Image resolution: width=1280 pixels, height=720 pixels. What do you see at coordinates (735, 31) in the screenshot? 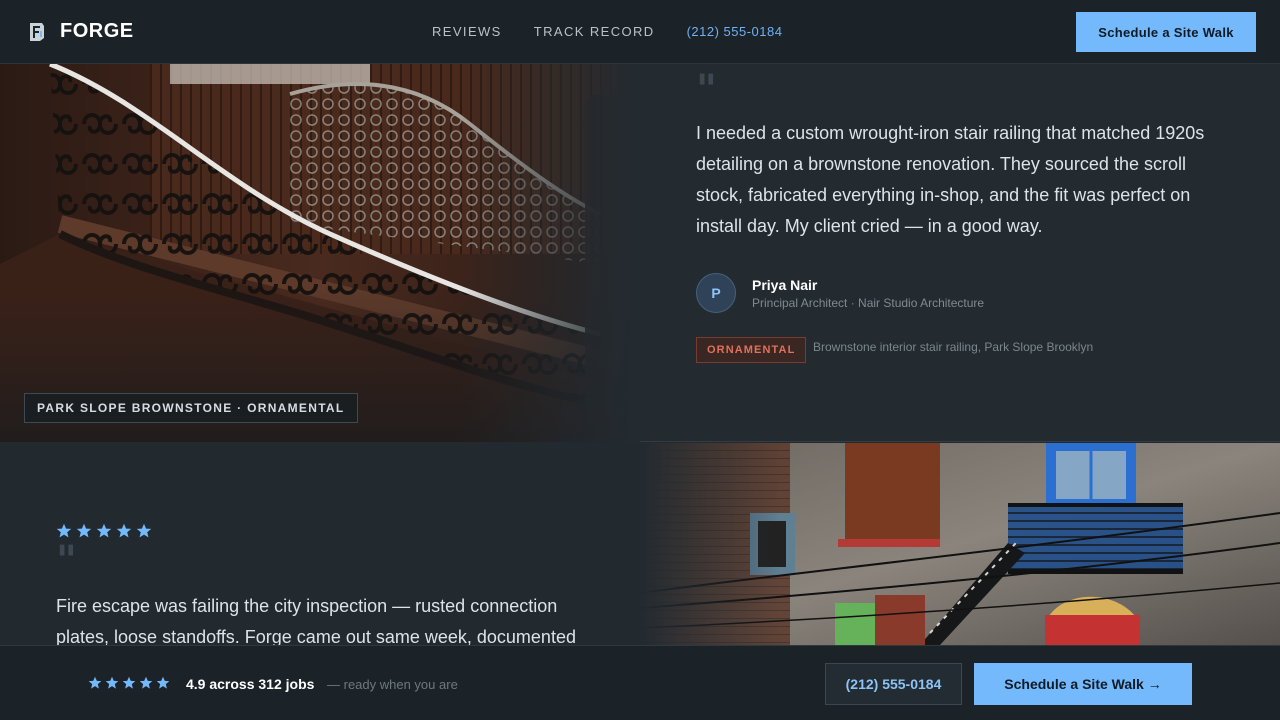
I see `nav-phone-link: (212) 555-0184` at bounding box center [735, 31].